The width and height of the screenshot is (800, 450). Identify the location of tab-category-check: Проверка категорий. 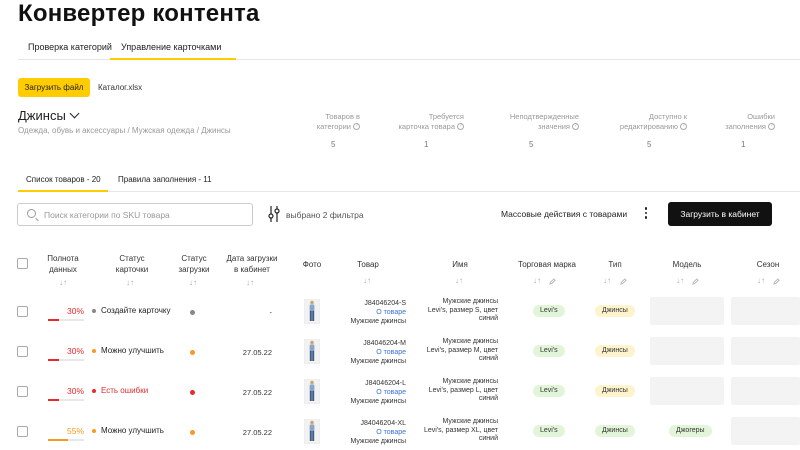
(70, 47).